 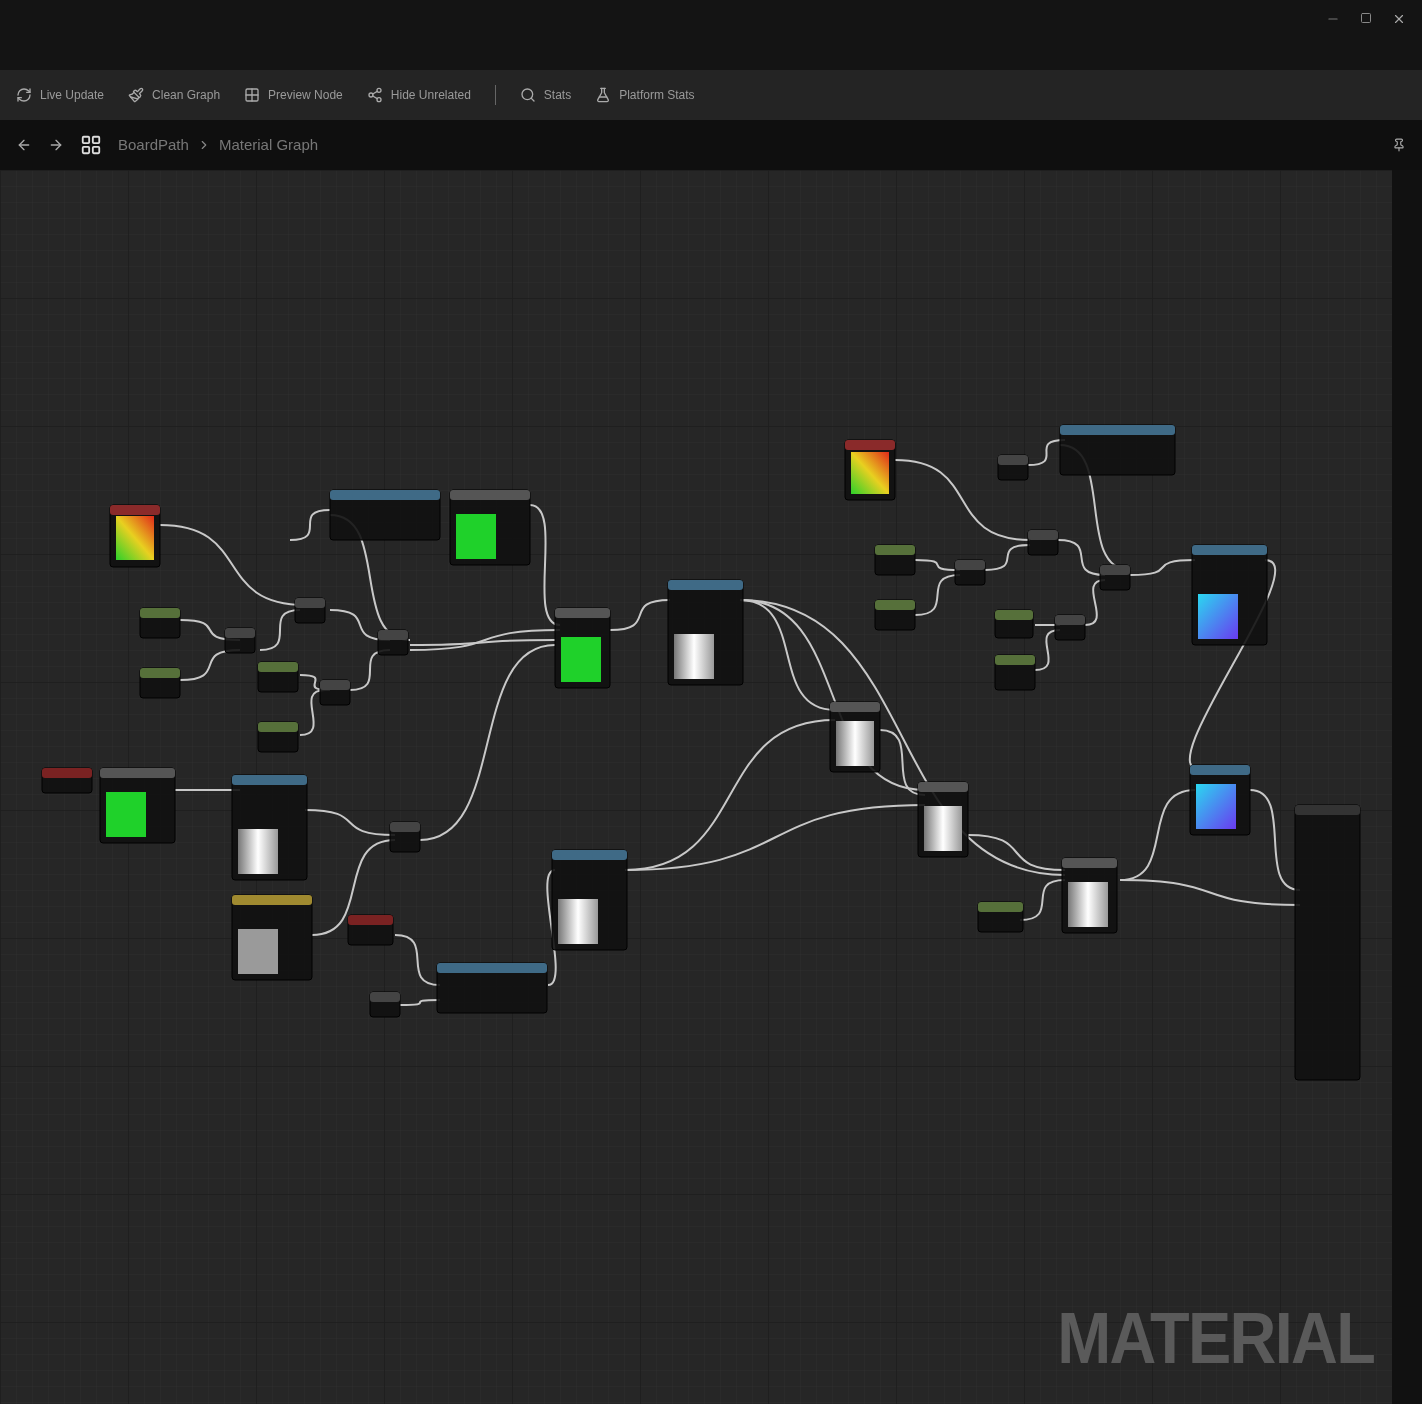 I want to click on forward-icon, so click(x=56, y=145).